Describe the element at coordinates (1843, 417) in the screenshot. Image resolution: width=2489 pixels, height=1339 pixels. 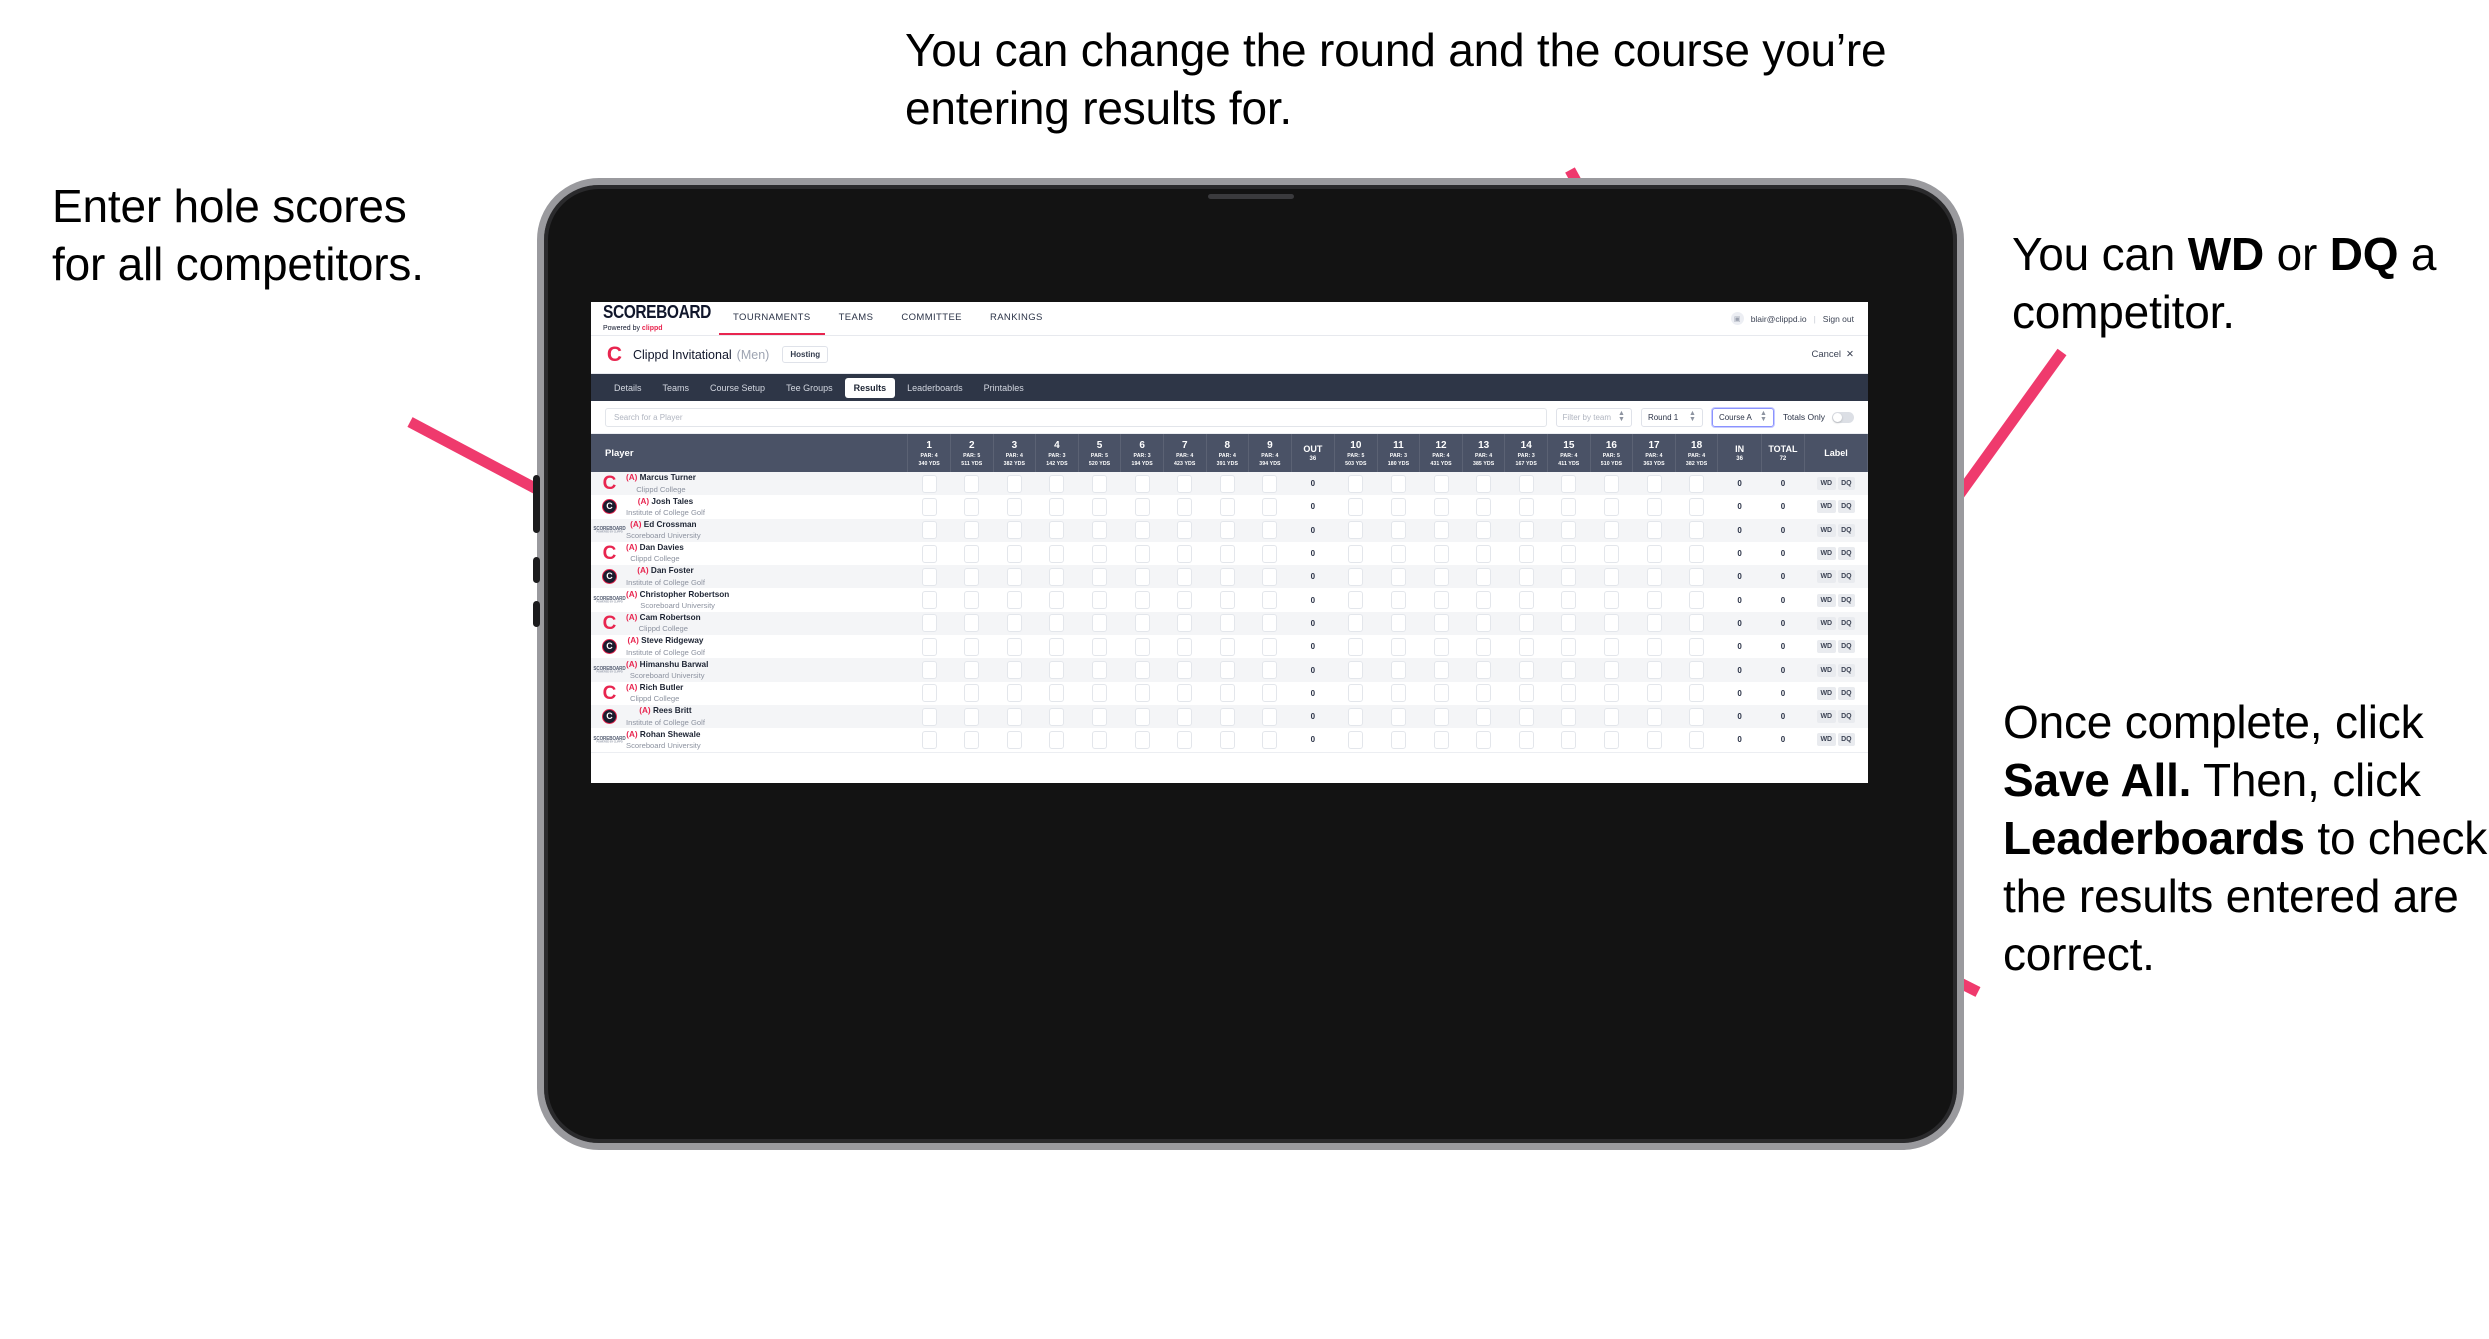
I see `totals-only-toggle` at that location.